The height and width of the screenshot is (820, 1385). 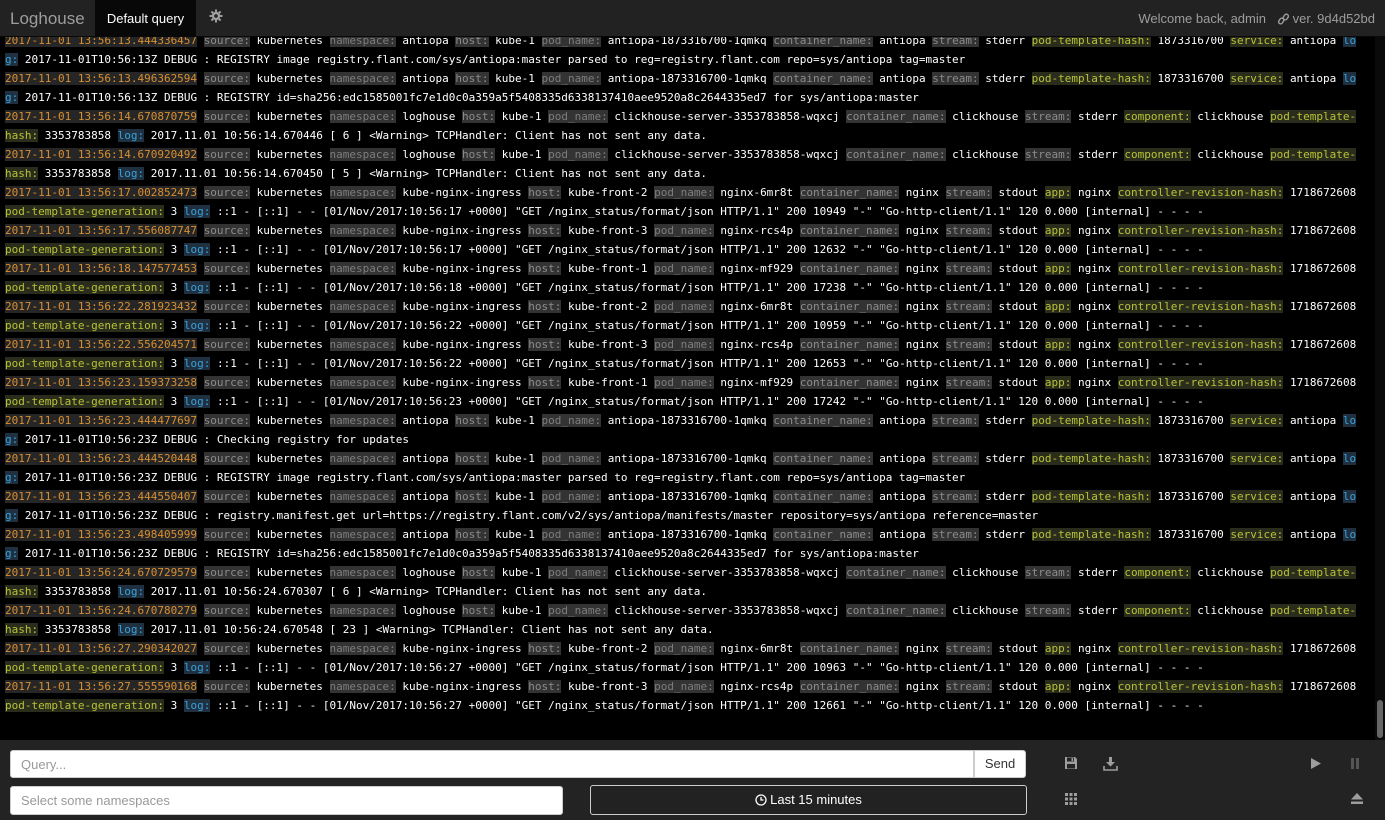 I want to click on log-timestamp: 2017-11-01 13:56:27.290342027, so click(x=101, y=648).